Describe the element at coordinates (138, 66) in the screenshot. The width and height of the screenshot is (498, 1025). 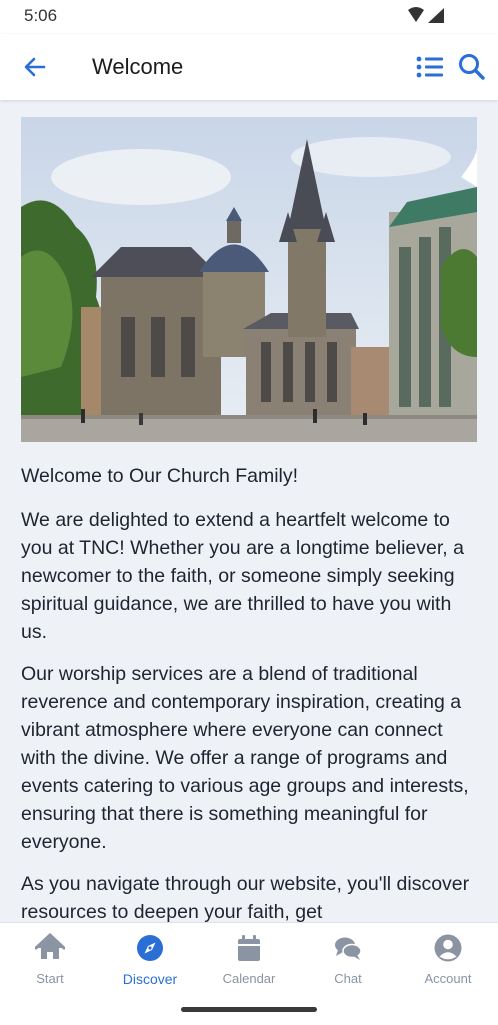
I see `page-title: Welcome` at that location.